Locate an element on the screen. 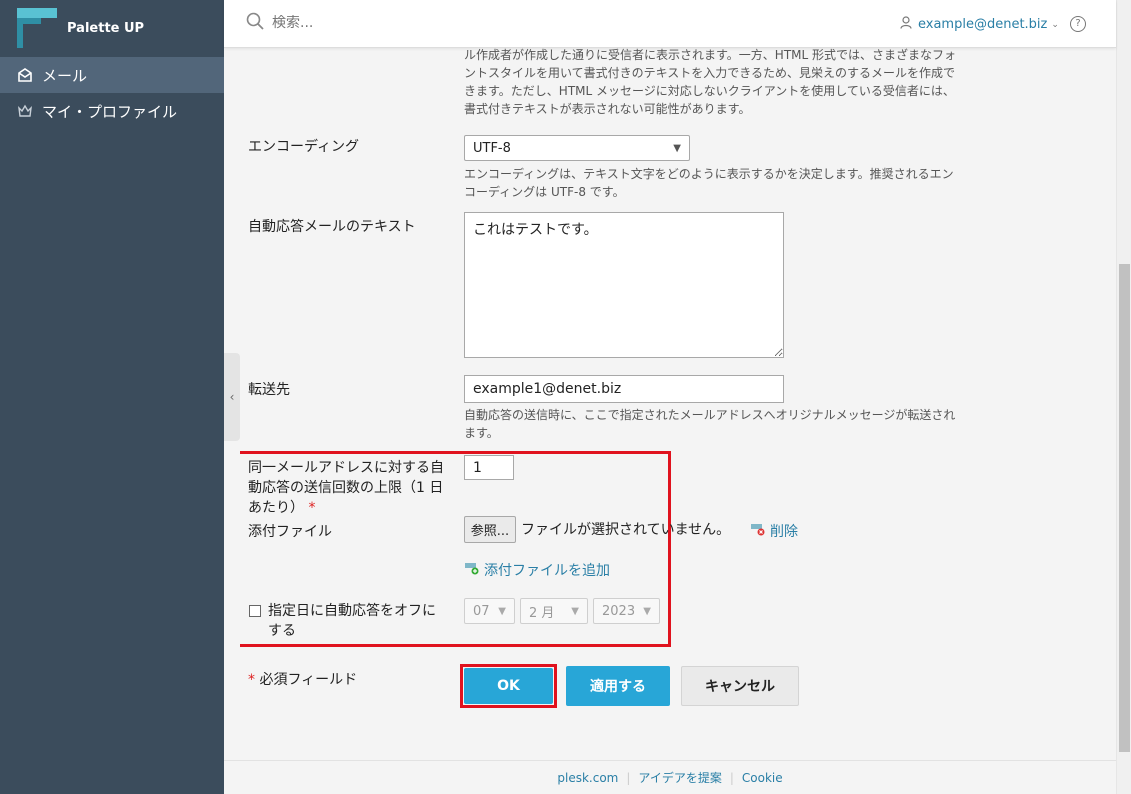  search-box is located at coordinates (359, 23).